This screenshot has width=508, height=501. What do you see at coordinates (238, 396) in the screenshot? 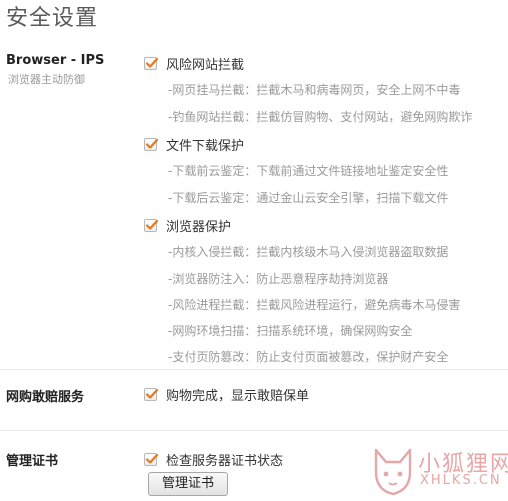
I see `option-label: 购物完成，显示敢赔保单` at bounding box center [238, 396].